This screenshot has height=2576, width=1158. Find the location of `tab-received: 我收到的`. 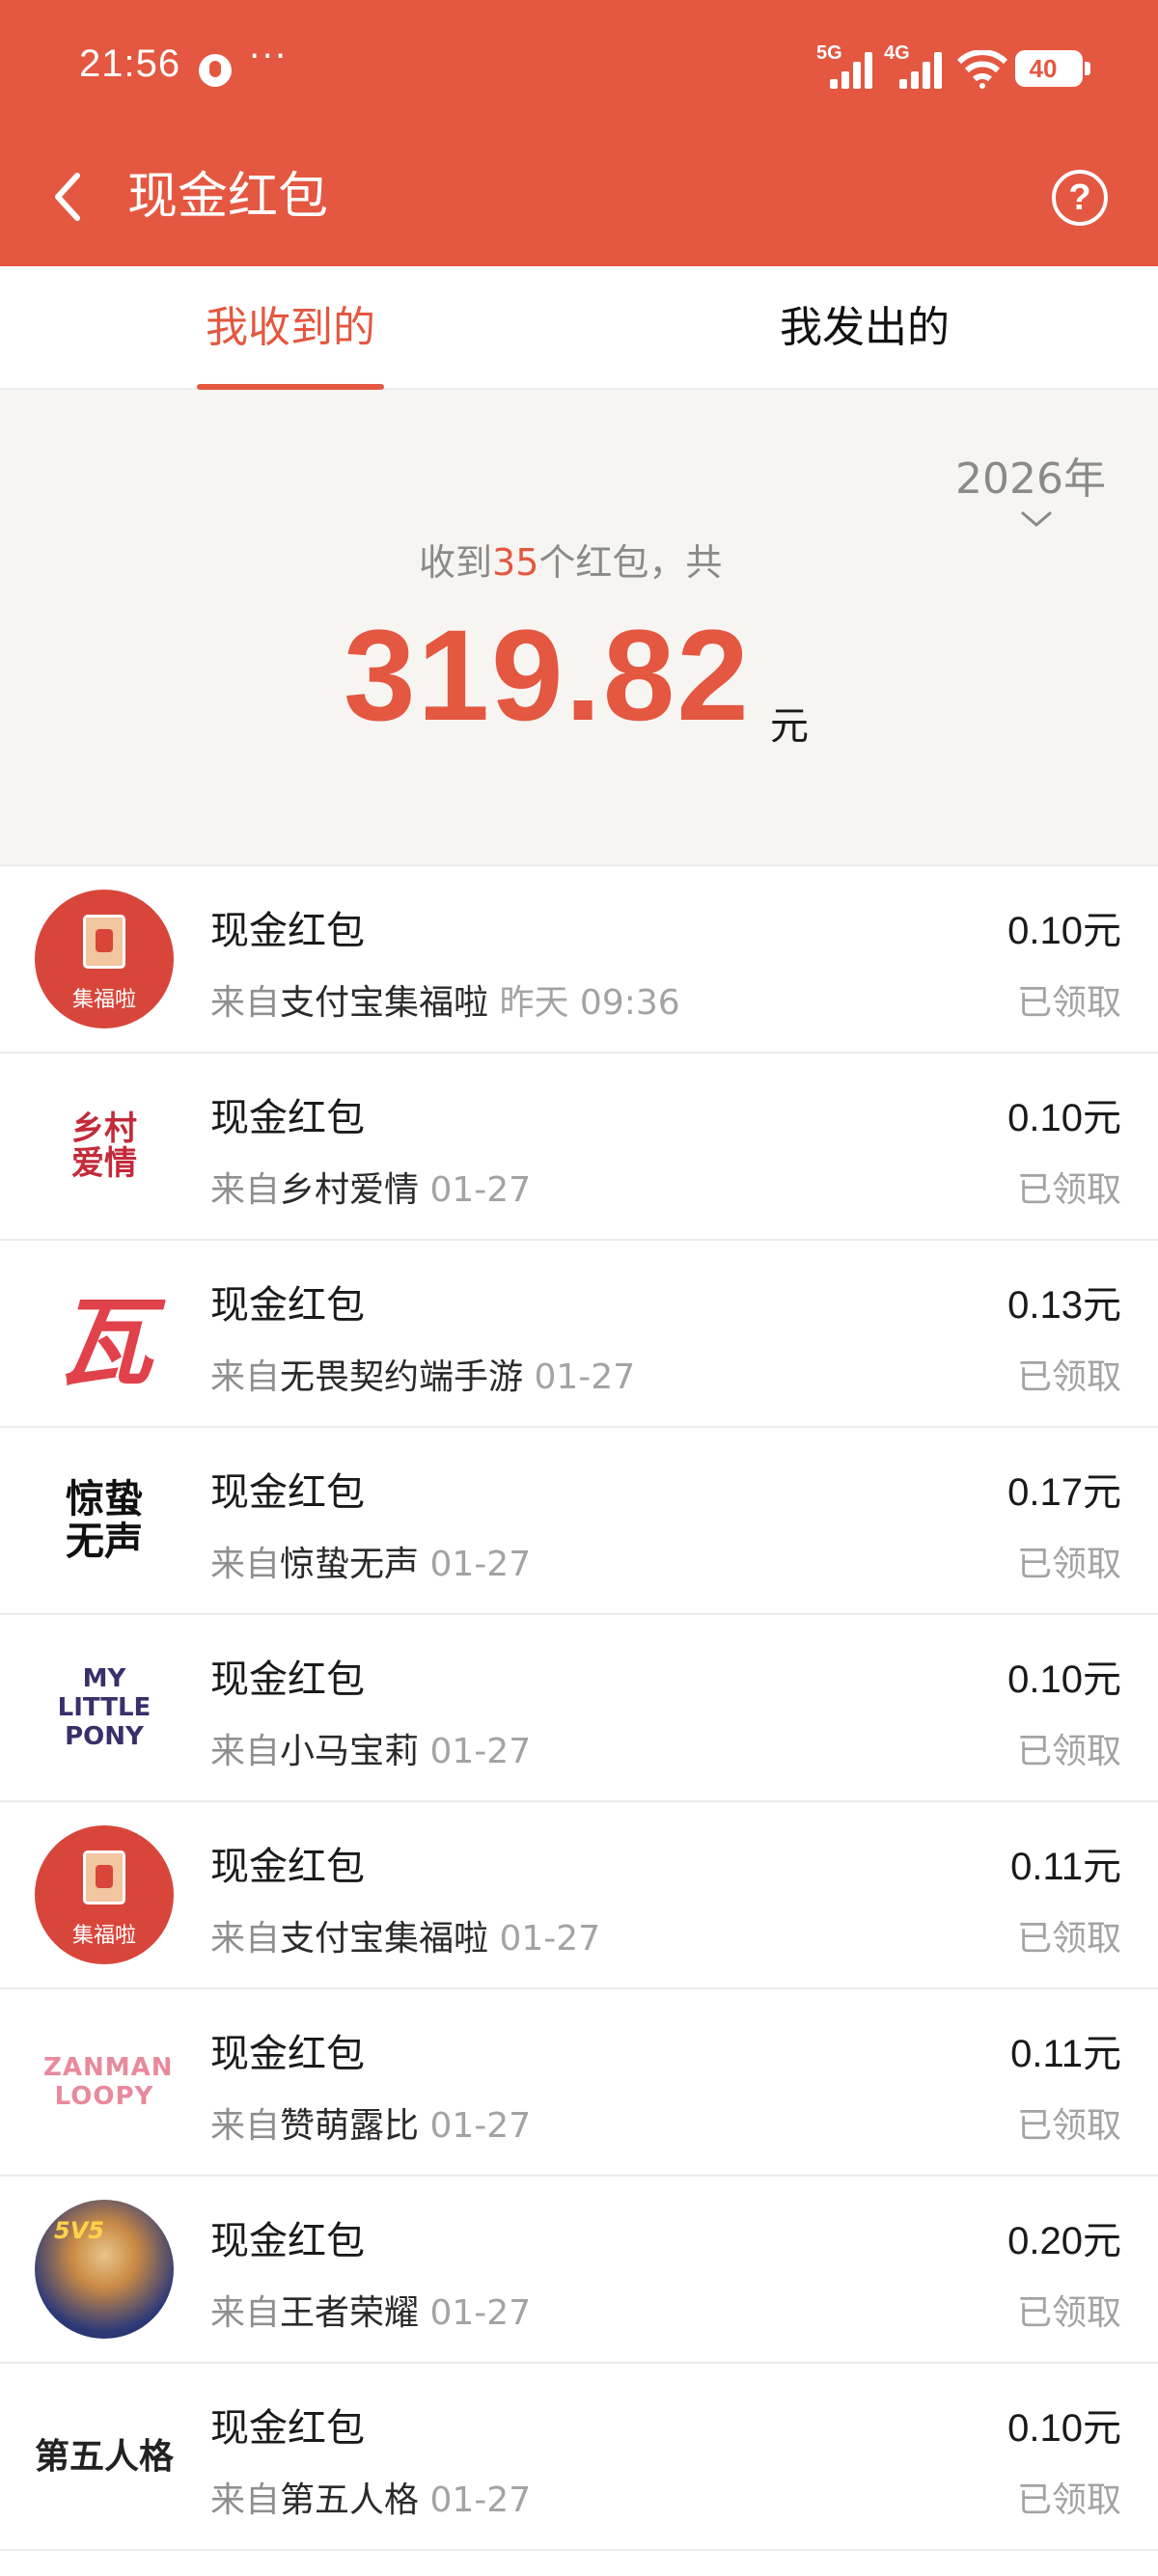

tab-received: 我收到的 is located at coordinates (290, 328).